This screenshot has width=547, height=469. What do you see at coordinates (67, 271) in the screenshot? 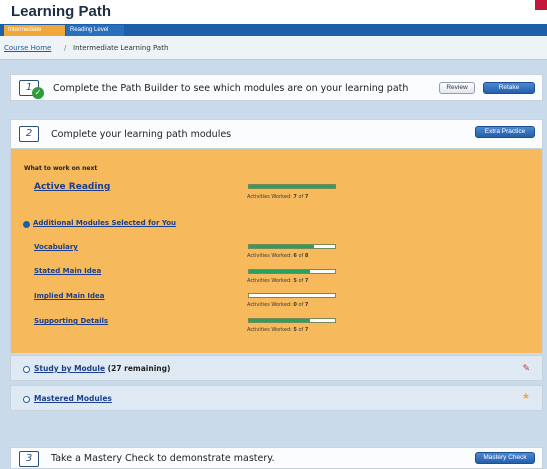
I see `module-link-stated-main-idea: Stated Main Idea` at bounding box center [67, 271].